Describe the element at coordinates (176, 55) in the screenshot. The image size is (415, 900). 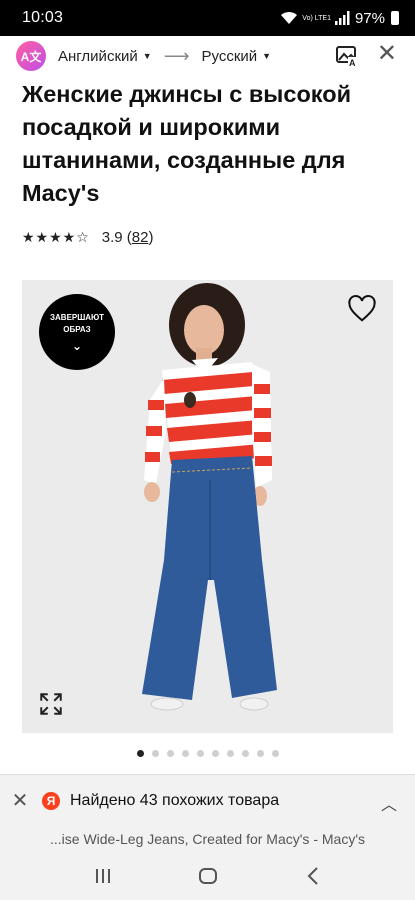
I see `arrow-right-icon: ⟶` at that location.